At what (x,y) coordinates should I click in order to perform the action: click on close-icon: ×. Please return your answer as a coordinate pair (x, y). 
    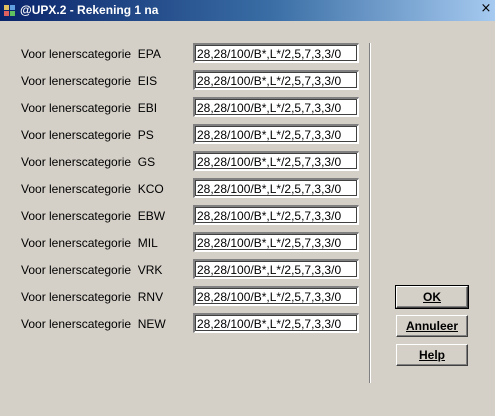
    Looking at the image, I should click on (486, 9).